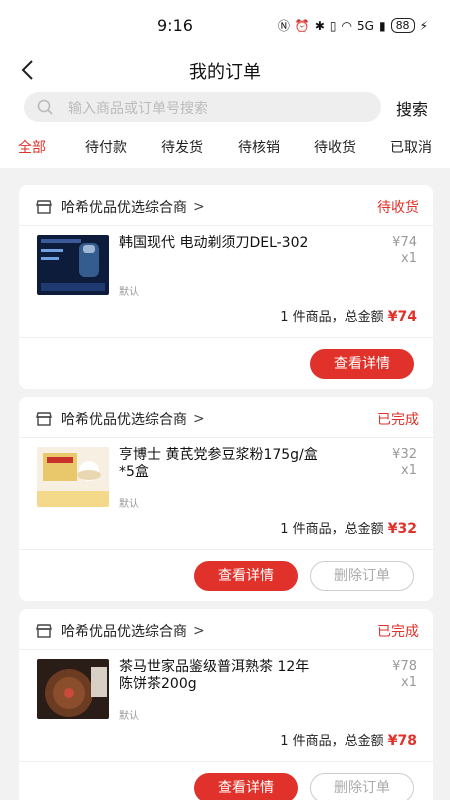 This screenshot has width=450, height=800. I want to click on tab-all: 全部, so click(32, 147).